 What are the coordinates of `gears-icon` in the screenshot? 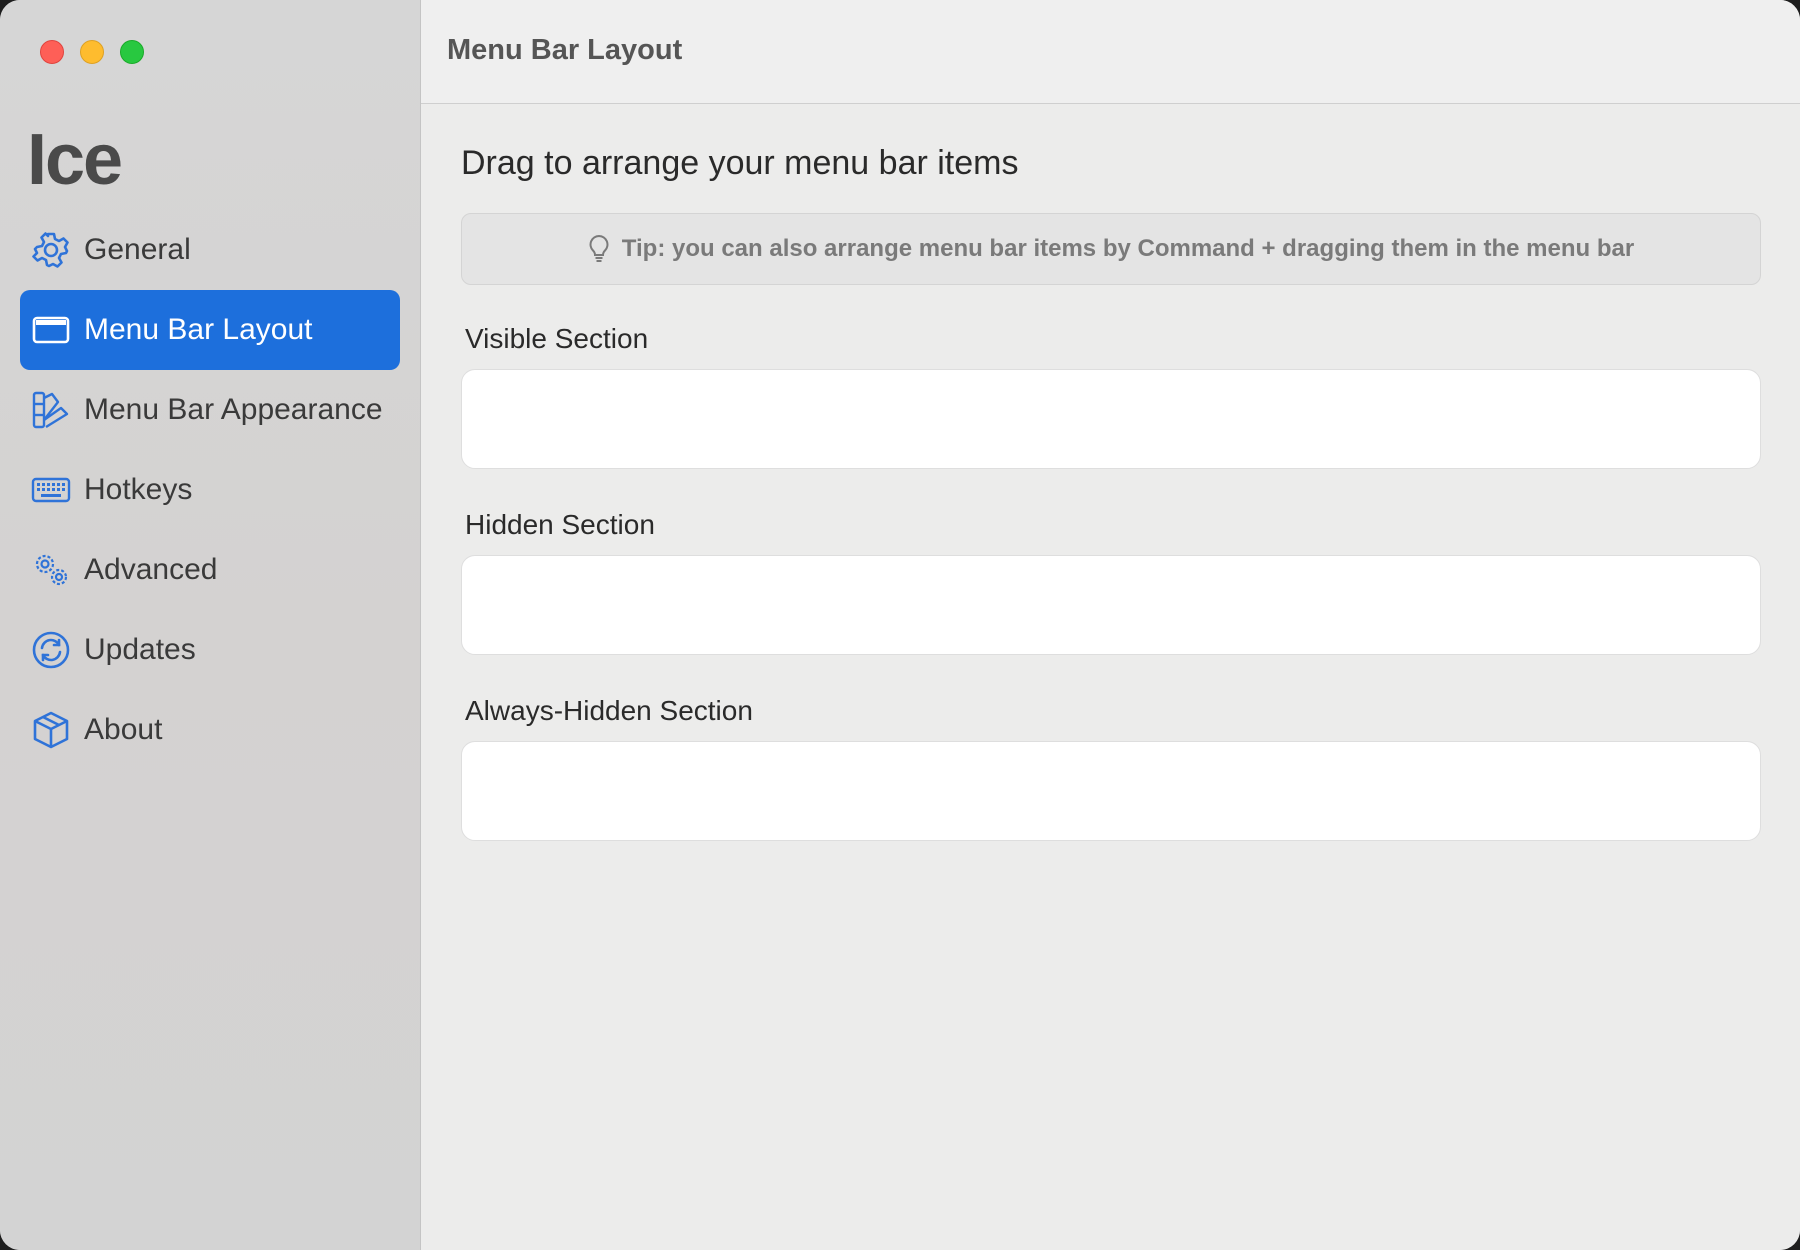 It's located at (51, 570).